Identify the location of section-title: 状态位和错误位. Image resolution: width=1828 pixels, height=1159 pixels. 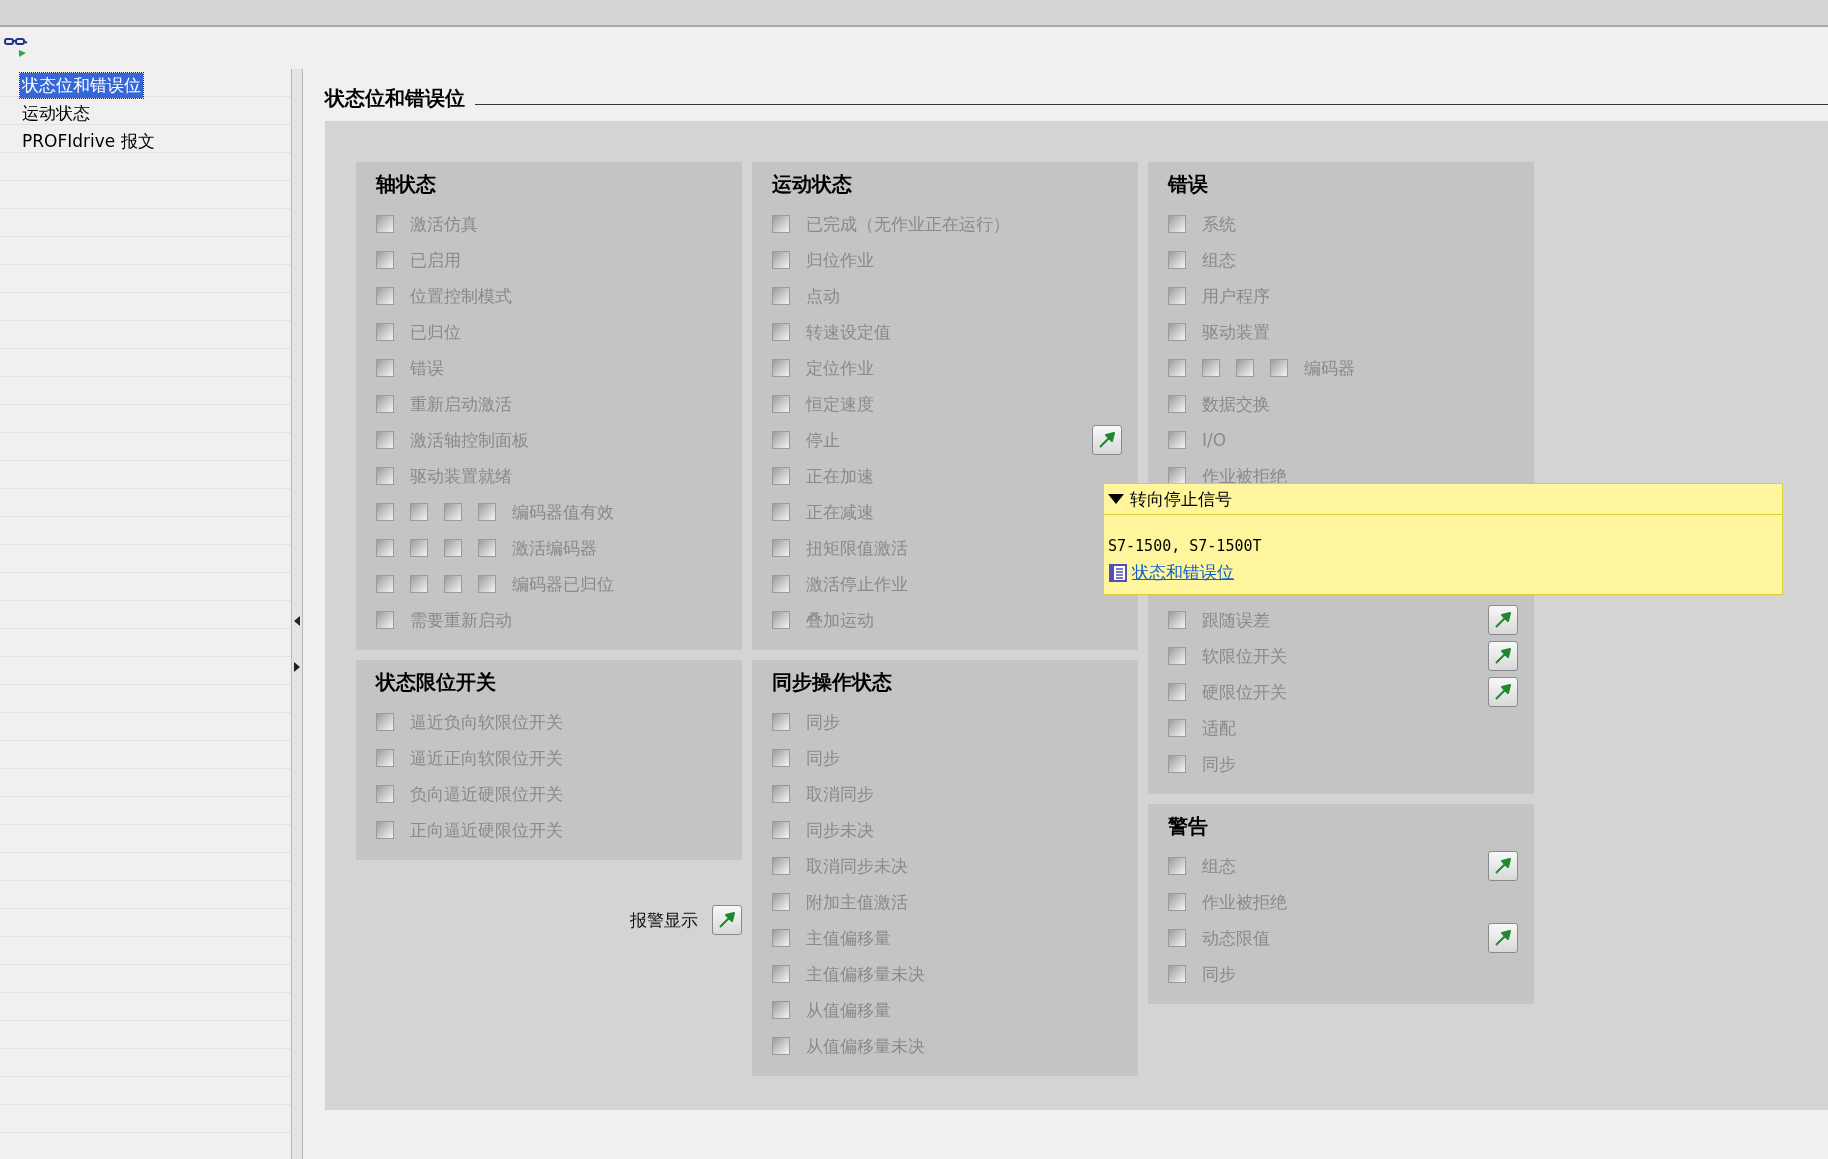
(395, 98).